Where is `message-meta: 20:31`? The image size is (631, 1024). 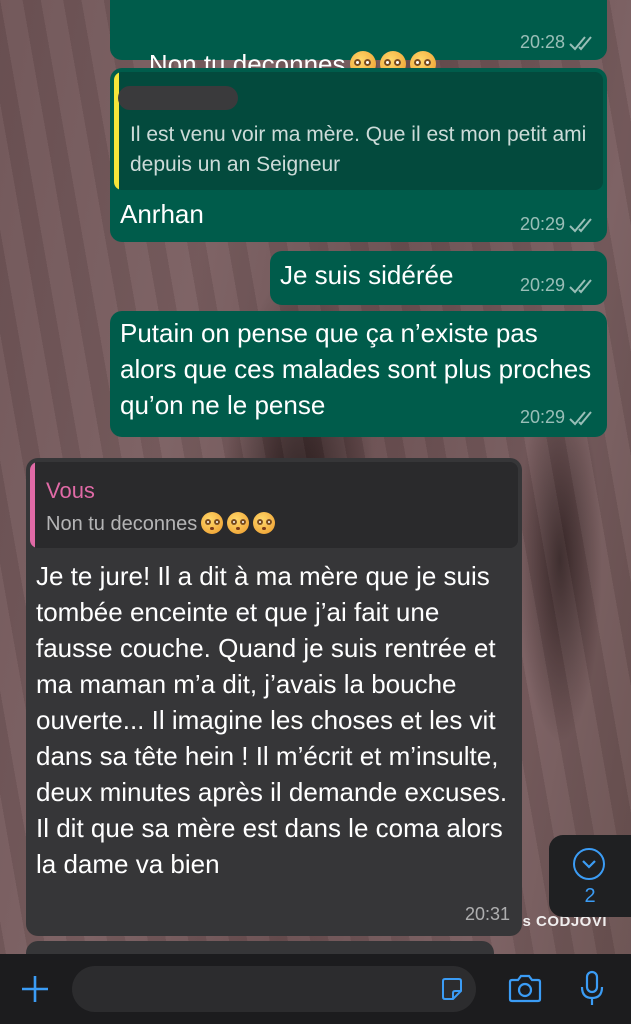
message-meta: 20:31 is located at coordinates (487, 914).